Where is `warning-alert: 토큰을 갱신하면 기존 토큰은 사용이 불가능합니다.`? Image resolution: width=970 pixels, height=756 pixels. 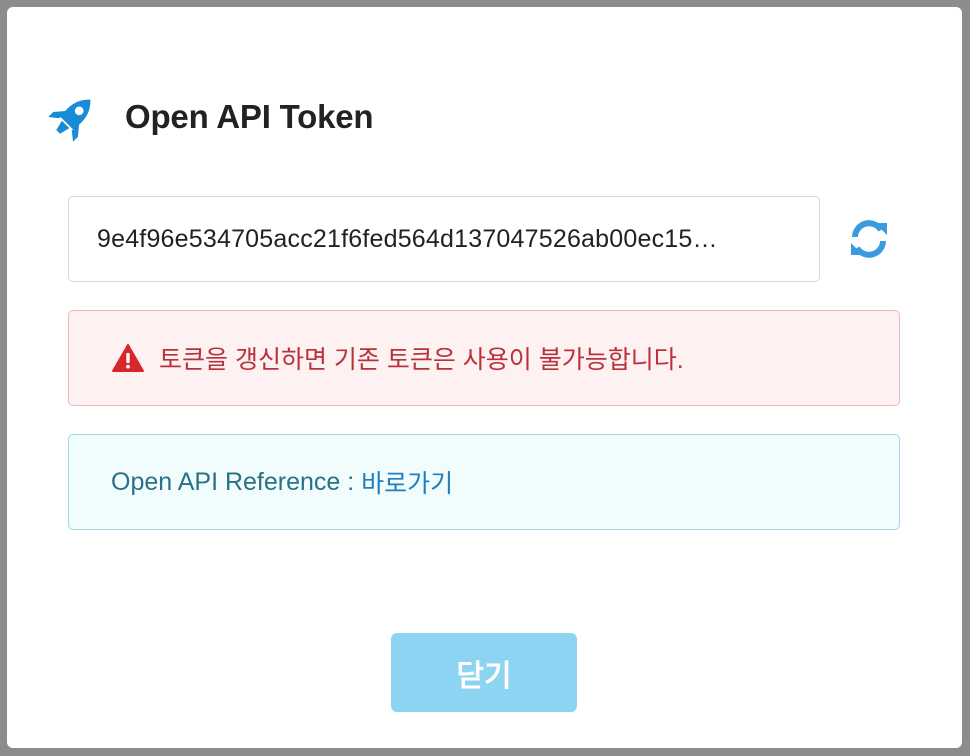 warning-alert: 토큰을 갱신하면 기존 토큰은 사용이 불가능합니다. is located at coordinates (484, 358).